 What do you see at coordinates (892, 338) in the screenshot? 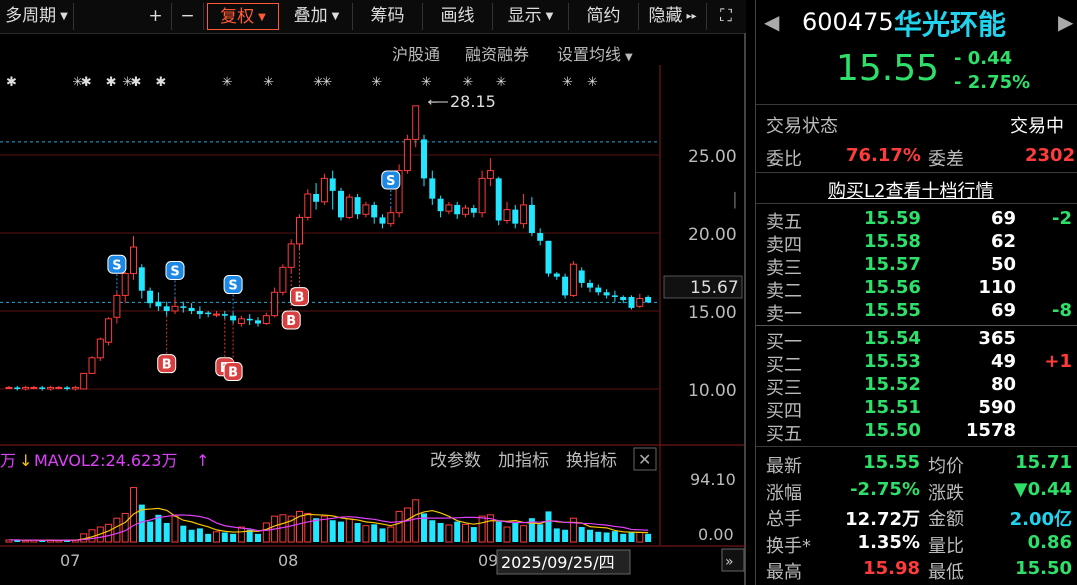
I see `level-price: 15.54` at bounding box center [892, 338].